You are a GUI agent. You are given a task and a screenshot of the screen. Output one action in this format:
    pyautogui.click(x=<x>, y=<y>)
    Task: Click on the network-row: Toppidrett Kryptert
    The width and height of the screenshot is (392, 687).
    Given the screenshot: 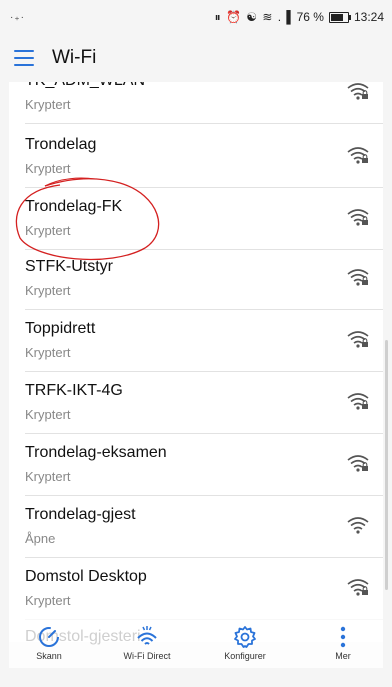 What is the action you would take?
    pyautogui.click(x=196, y=341)
    